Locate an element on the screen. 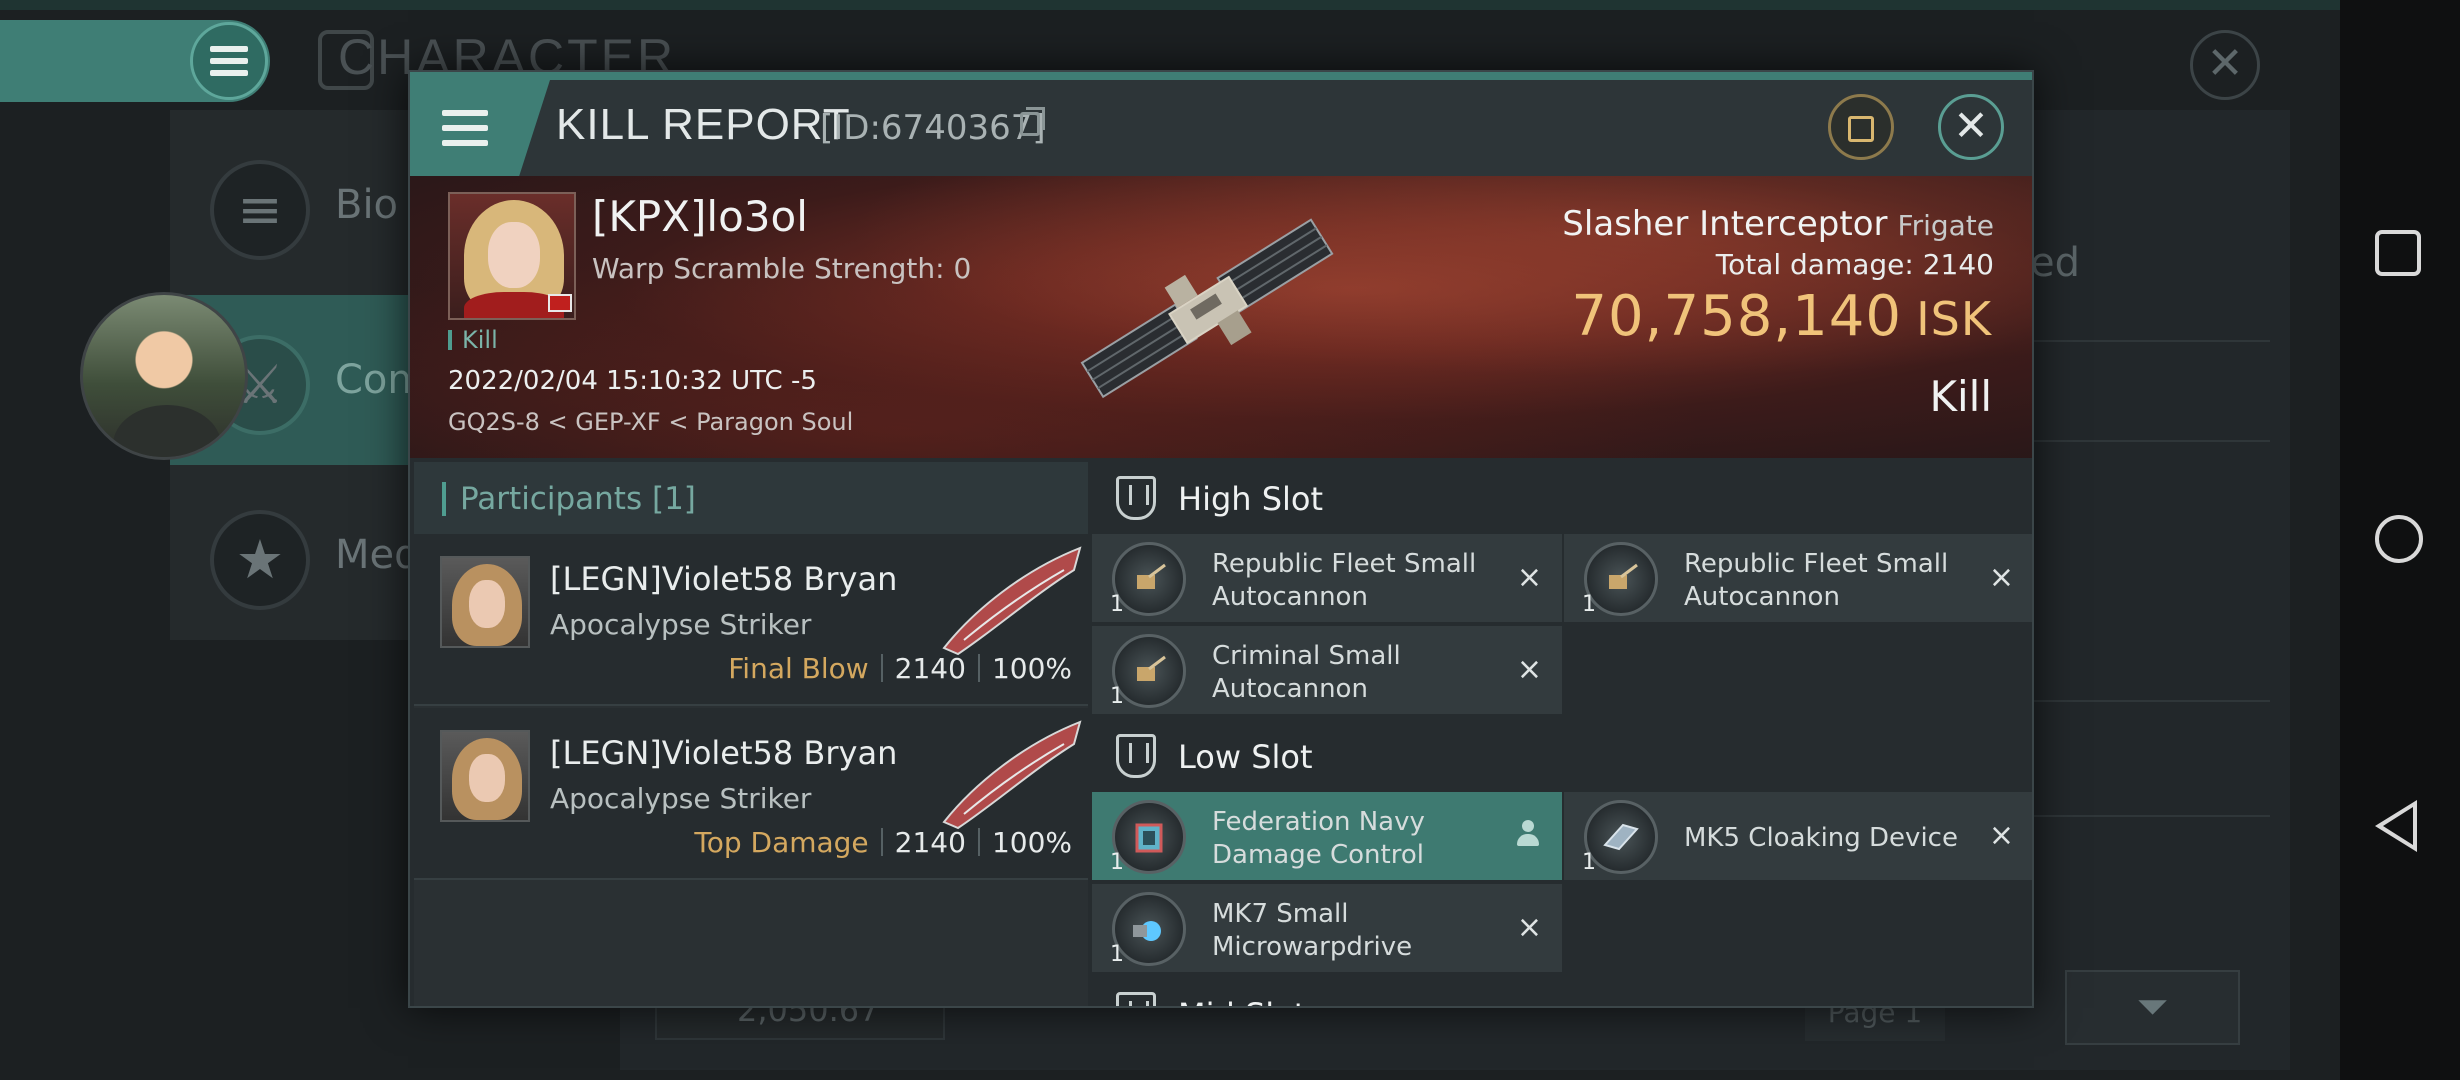 The width and height of the screenshot is (2460, 1080). corp-badge-icon is located at coordinates (560, 303).